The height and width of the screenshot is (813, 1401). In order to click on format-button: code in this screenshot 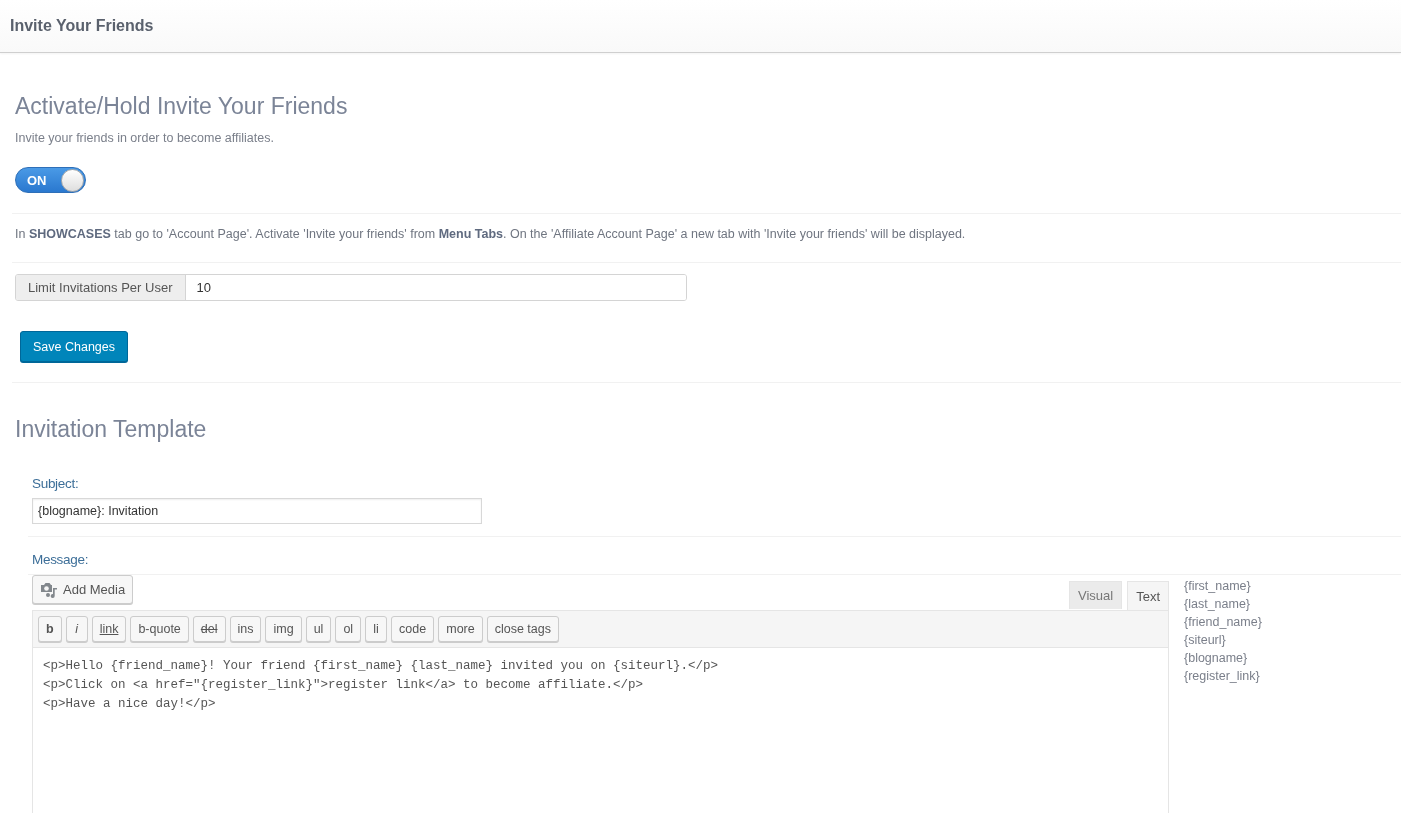, I will do `click(413, 629)`.